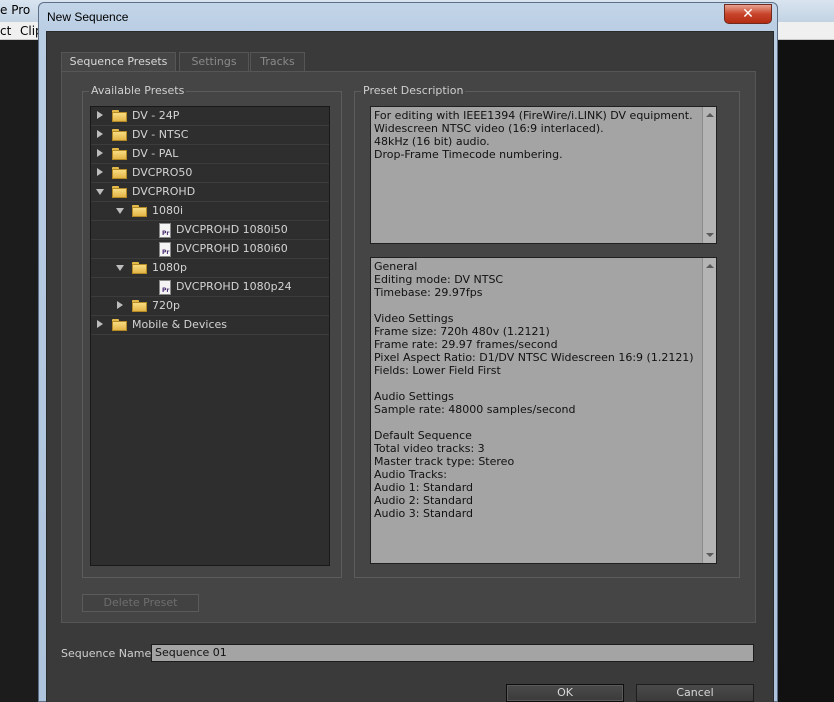 This screenshot has height=702, width=834. Describe the element at coordinates (160, 134) in the screenshot. I see `tree-item-label: DV - NTSC` at that location.